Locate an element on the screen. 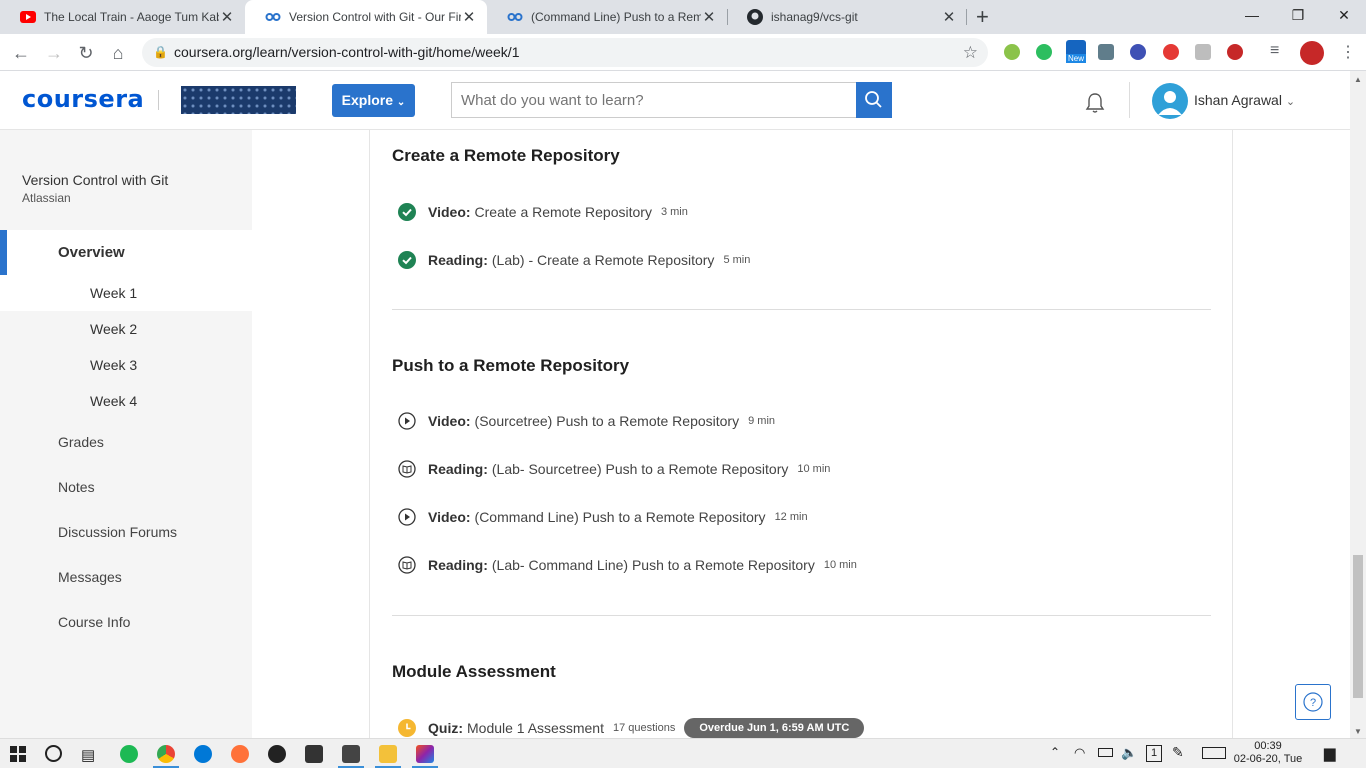  media-queue-icon: ≡ is located at coordinates (1274, 51).